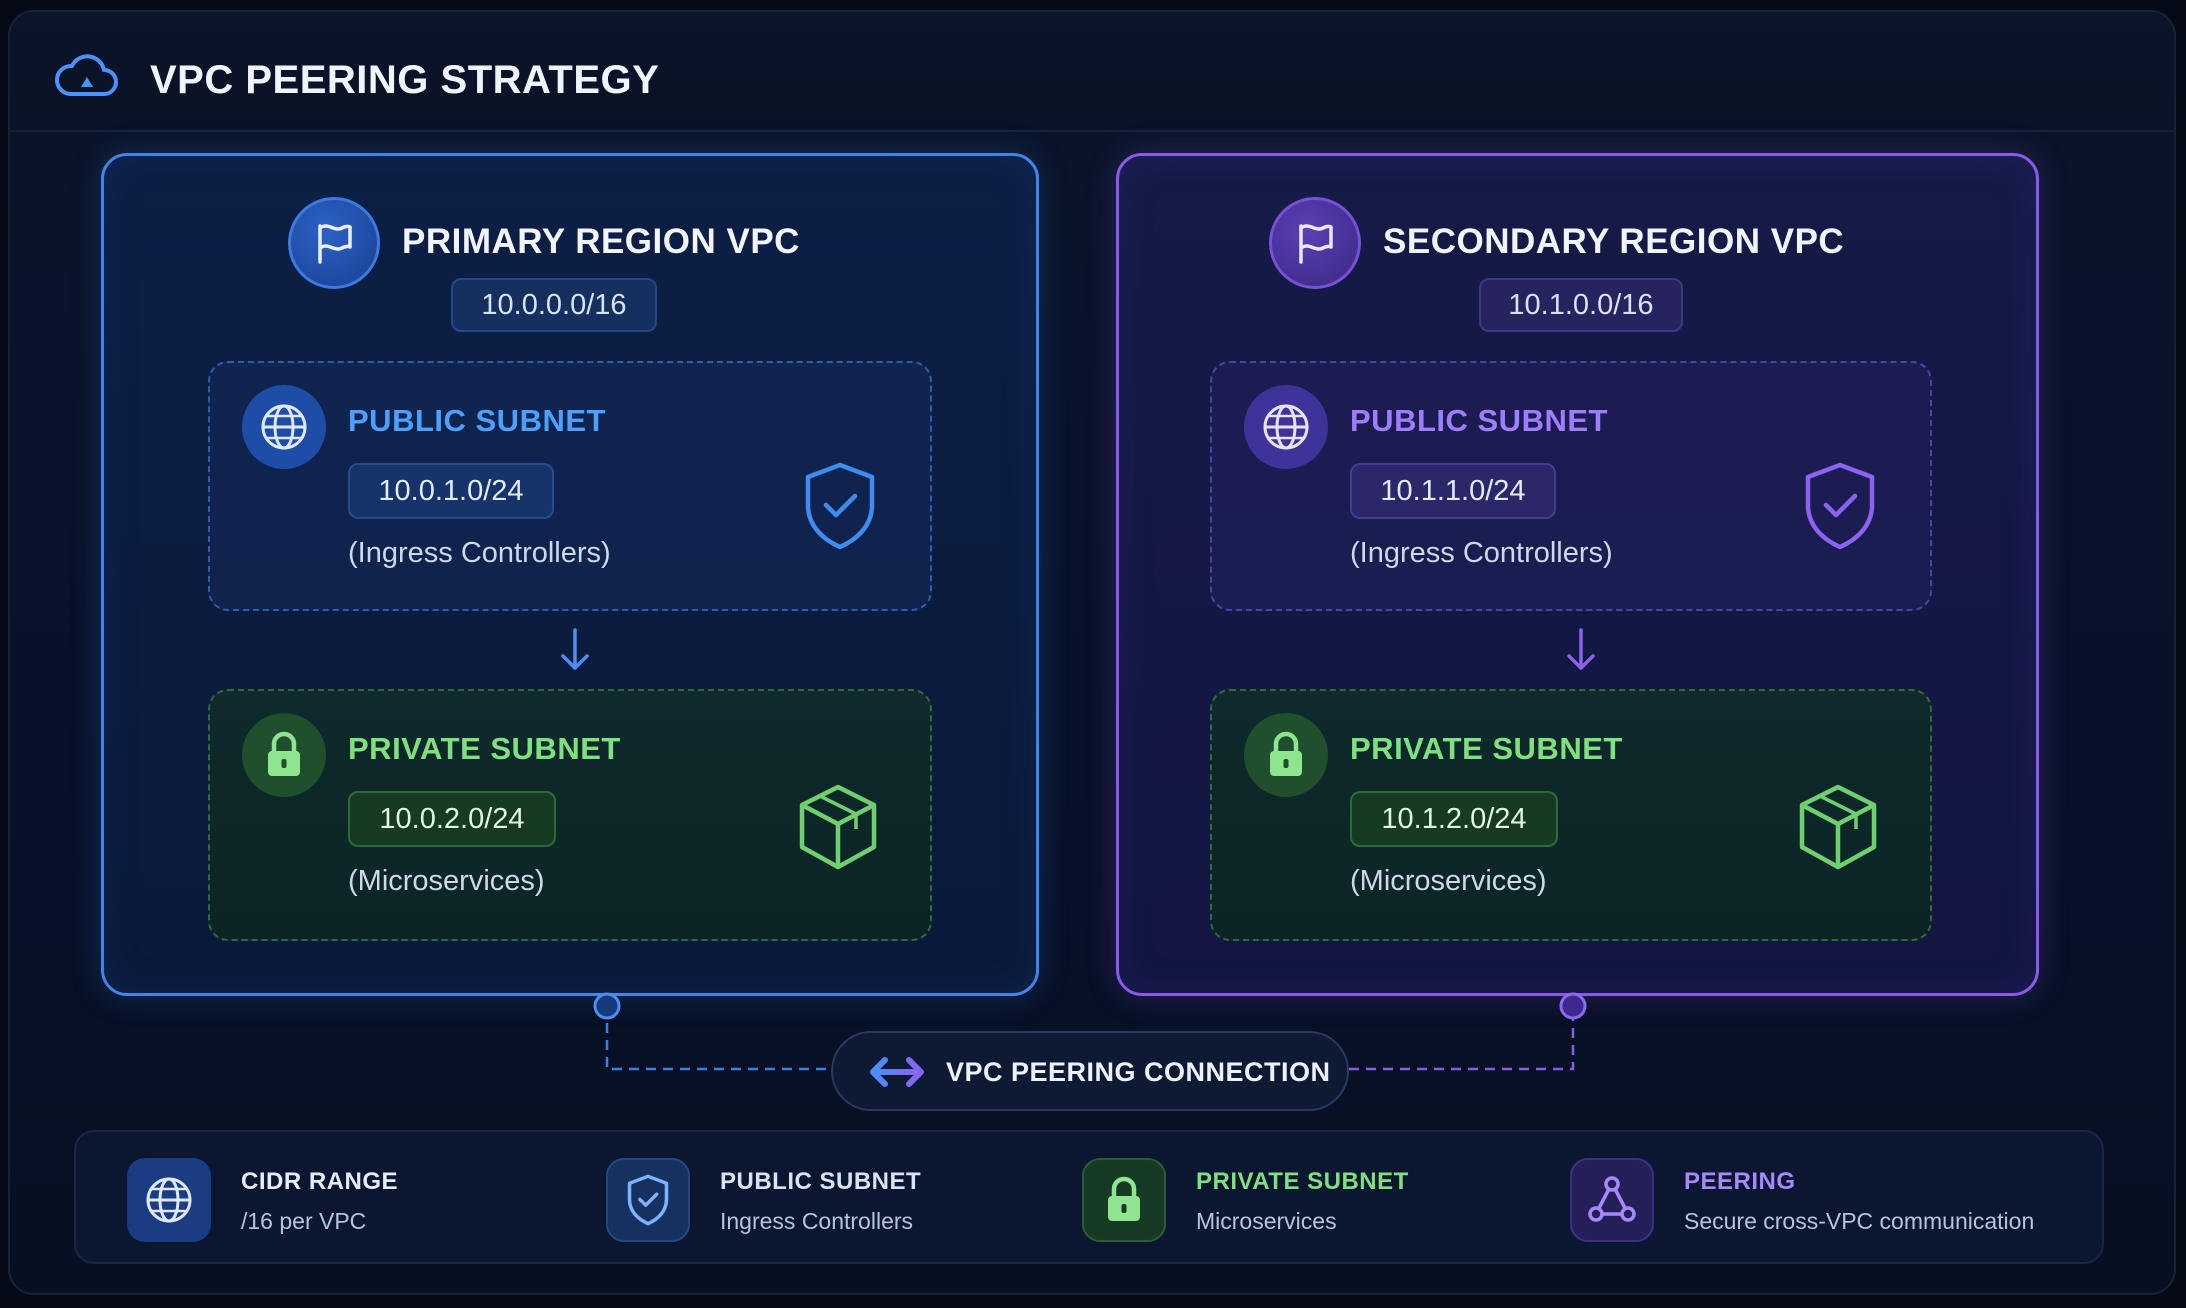 The width and height of the screenshot is (2186, 1308). Describe the element at coordinates (897, 1072) in the screenshot. I see `bidirectional-arrow-icon` at that location.